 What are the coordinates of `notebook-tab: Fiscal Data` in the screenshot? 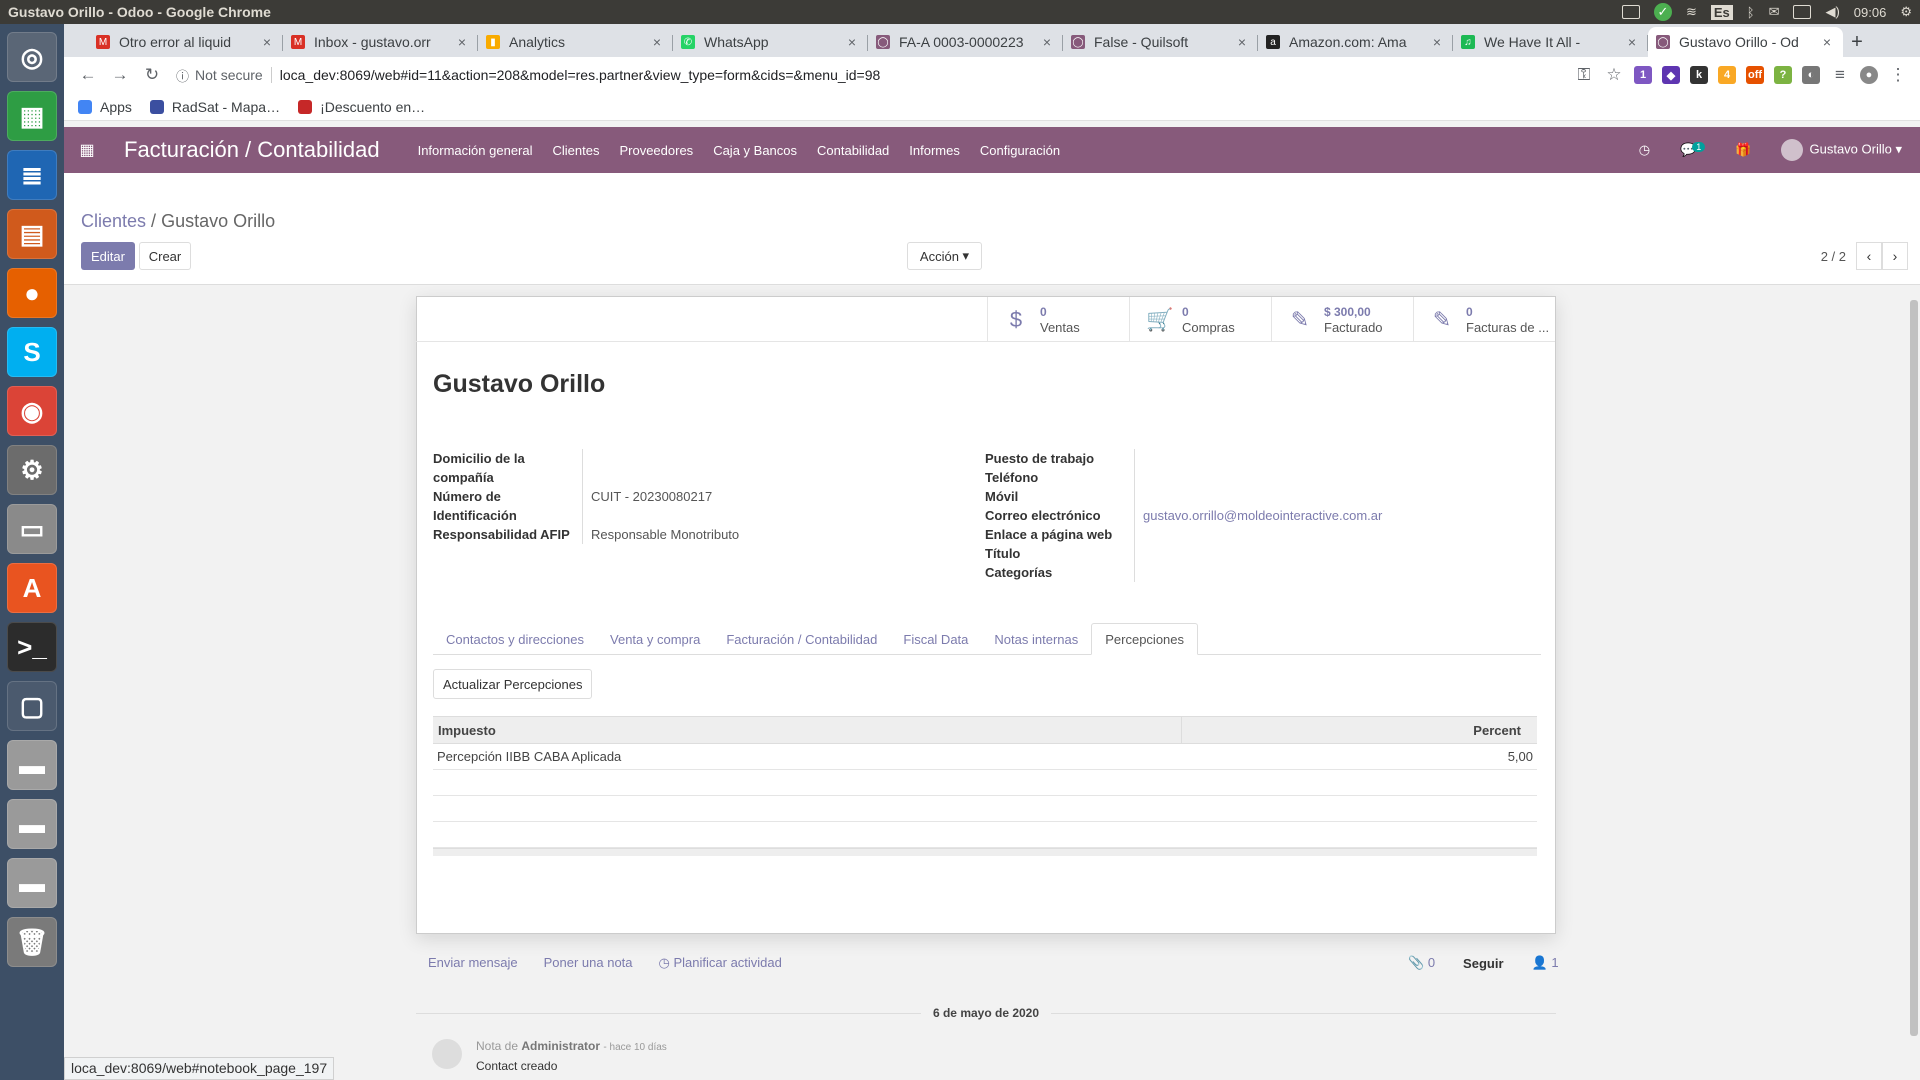 It's located at (935, 639).